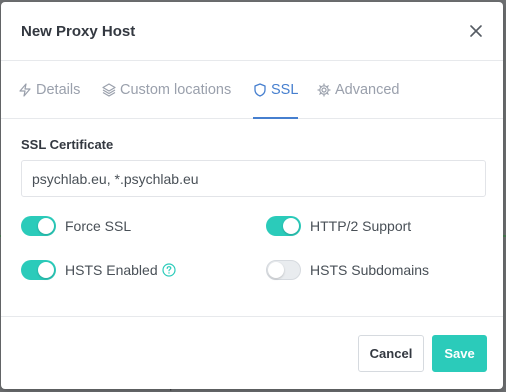 The image size is (506, 392). I want to click on tab-details: Details, so click(49, 89).